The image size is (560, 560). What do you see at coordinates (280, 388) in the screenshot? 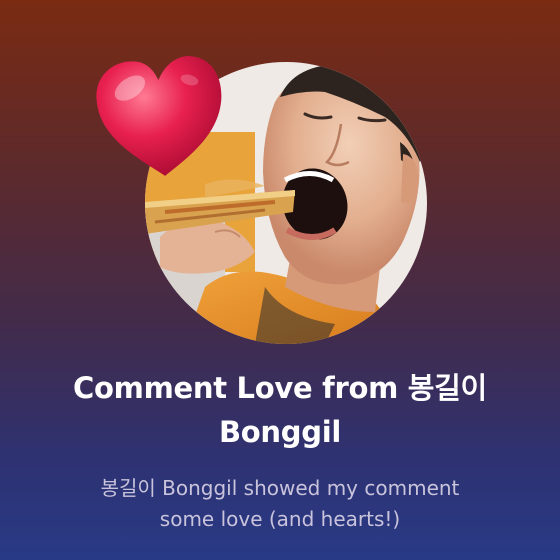
I see `notification-title-line1: Comment Love from 봉길이` at bounding box center [280, 388].